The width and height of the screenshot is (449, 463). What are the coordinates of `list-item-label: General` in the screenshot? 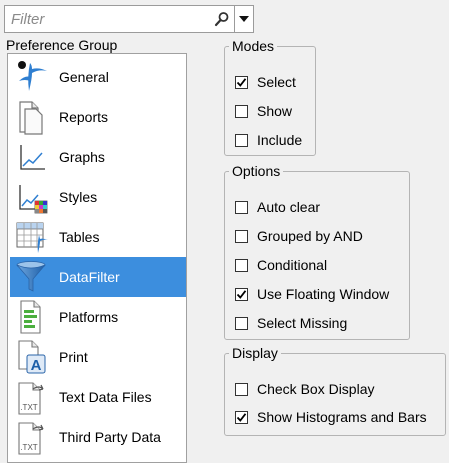 It's located at (84, 77).